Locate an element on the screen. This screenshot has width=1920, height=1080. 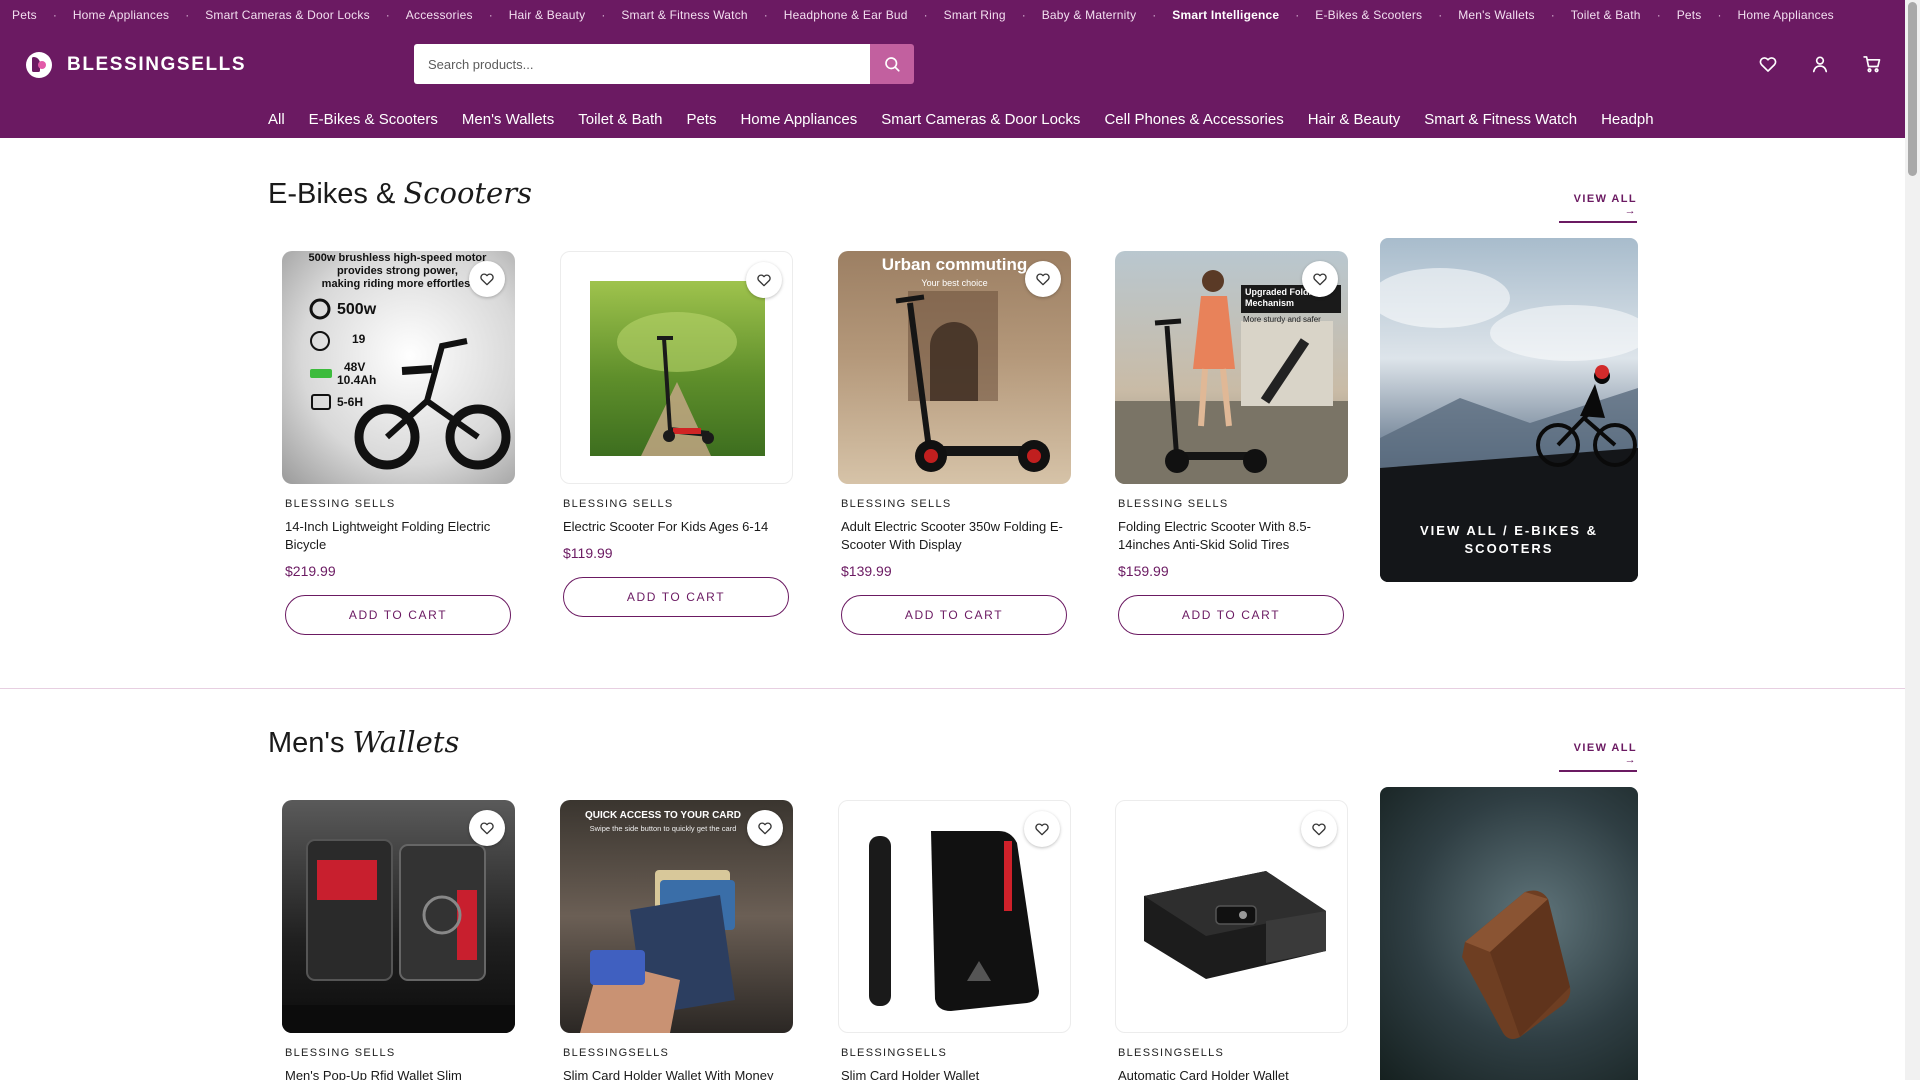
marquee-item: Hair & Beauty is located at coordinates (547, 15).